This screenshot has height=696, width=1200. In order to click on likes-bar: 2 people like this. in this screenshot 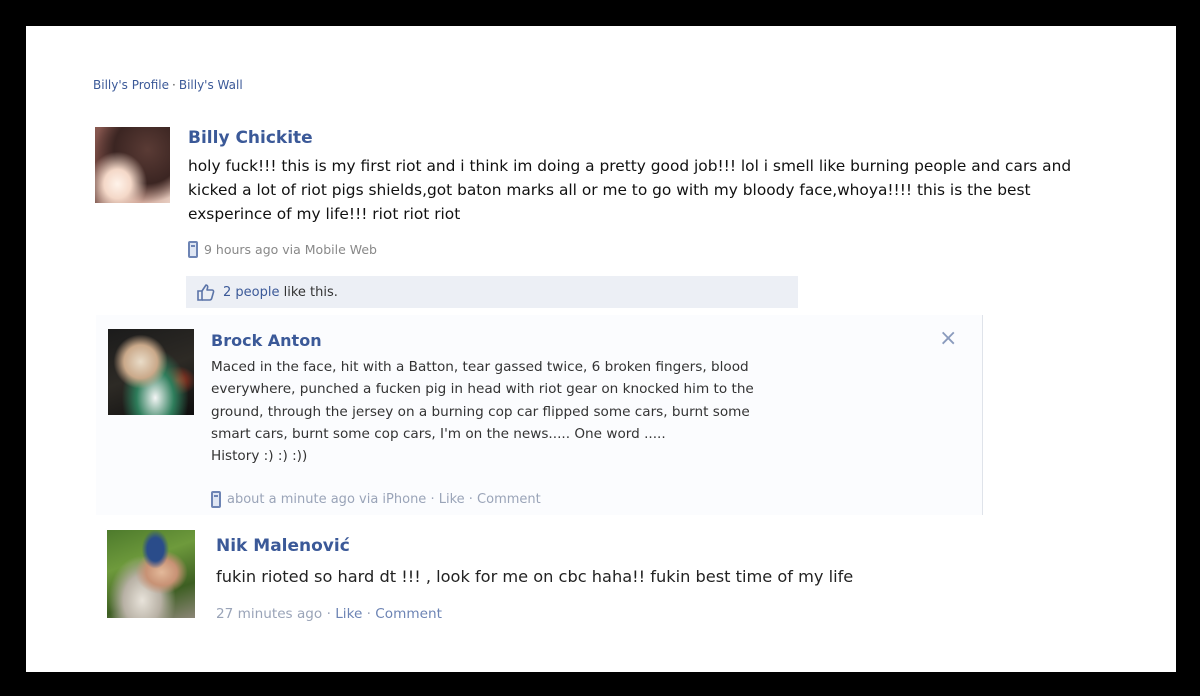, I will do `click(492, 292)`.